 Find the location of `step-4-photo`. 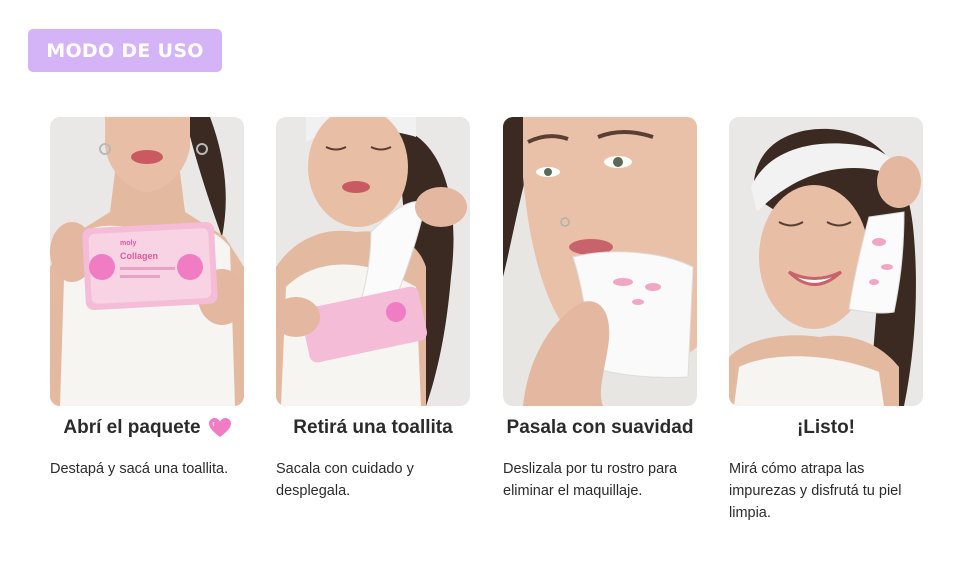

step-4-photo is located at coordinates (826, 261).